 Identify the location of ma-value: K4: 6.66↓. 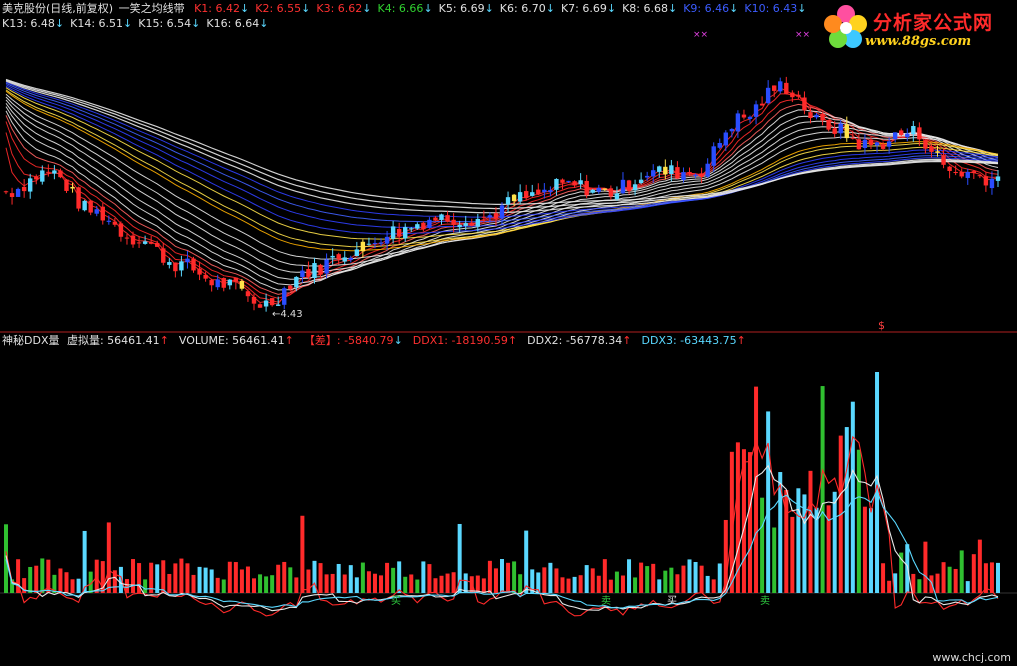
(405, 8).